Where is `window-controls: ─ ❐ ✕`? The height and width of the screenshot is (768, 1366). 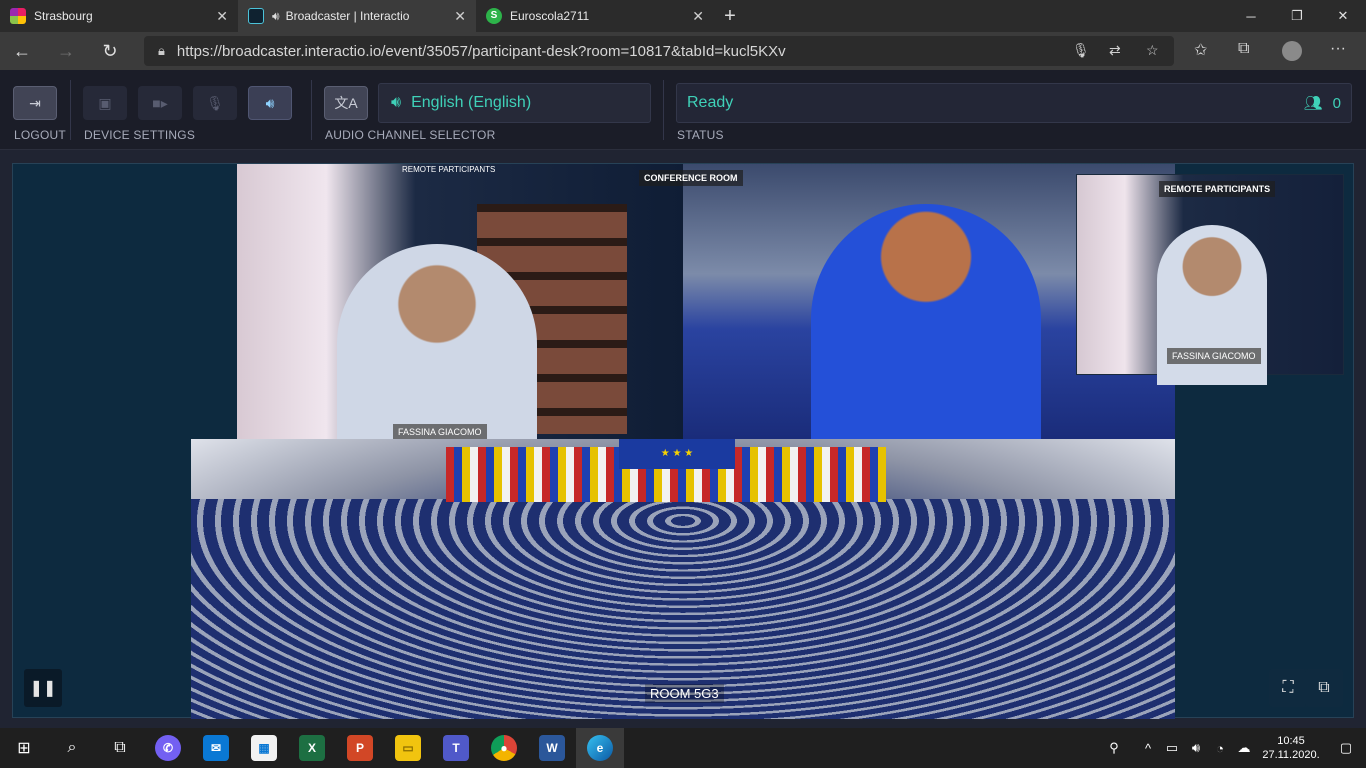 window-controls: ─ ❐ ✕ is located at coordinates (1297, 16).